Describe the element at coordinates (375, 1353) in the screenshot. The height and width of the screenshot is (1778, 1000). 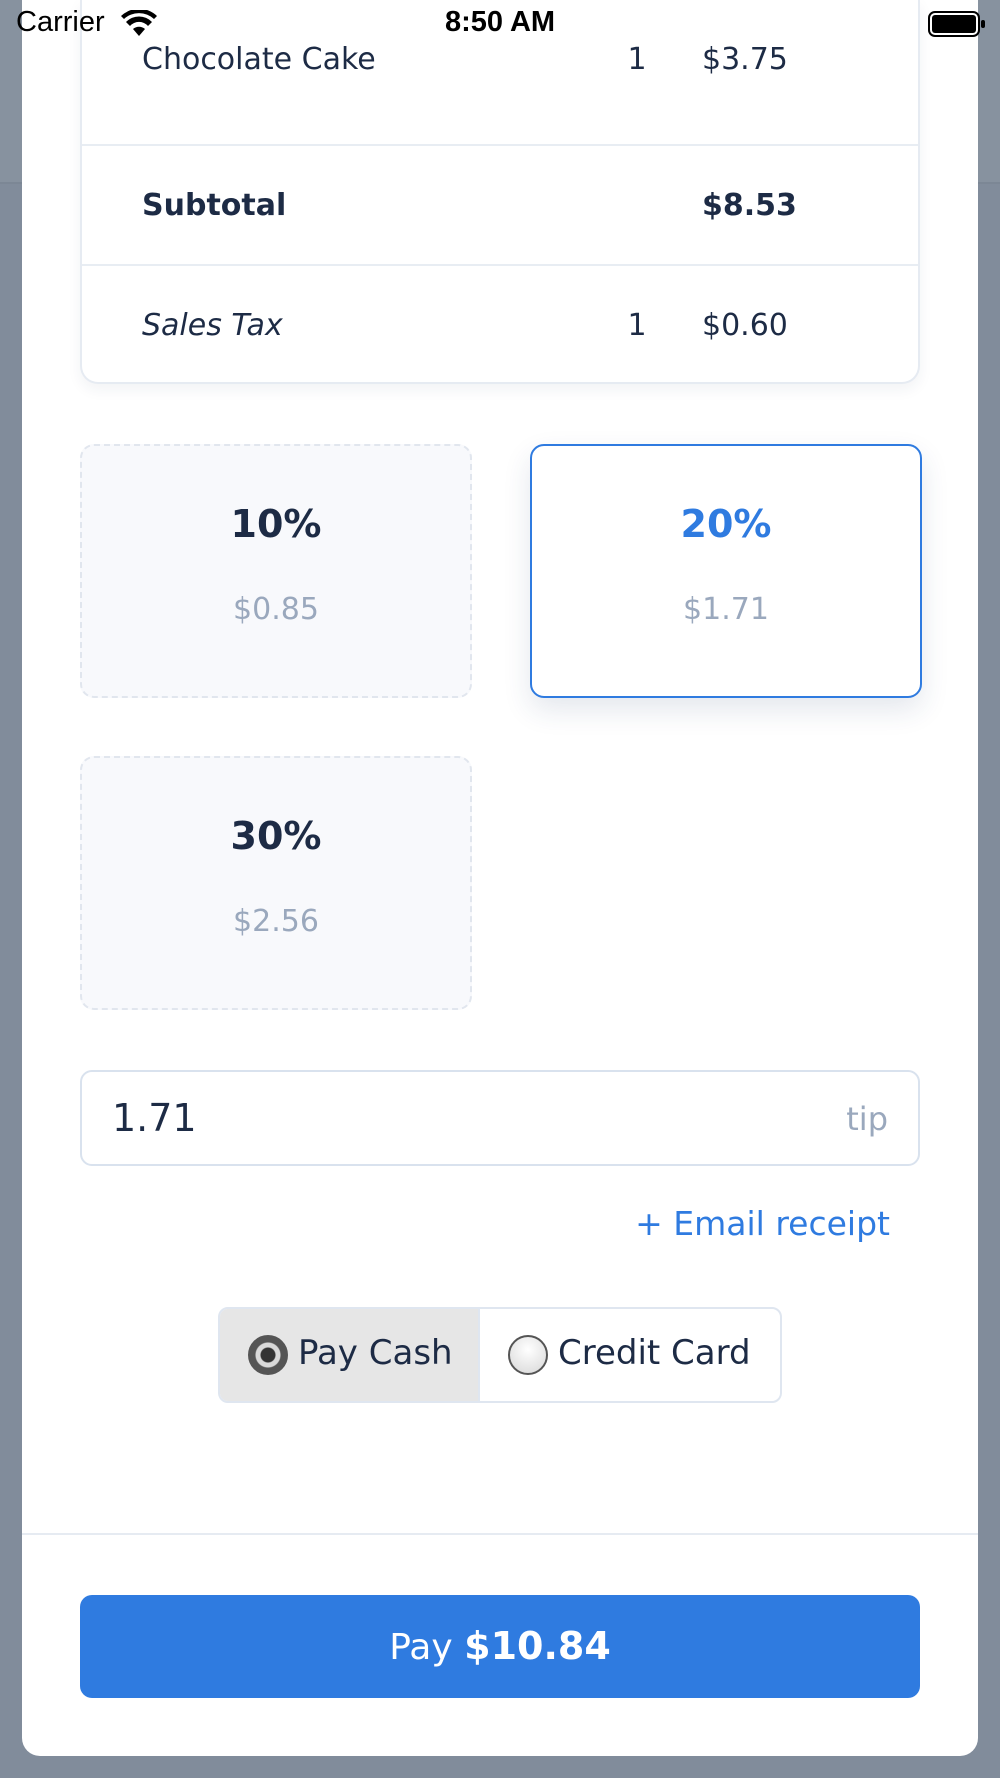
I see `pay-cash-label: Pay Cash` at that location.